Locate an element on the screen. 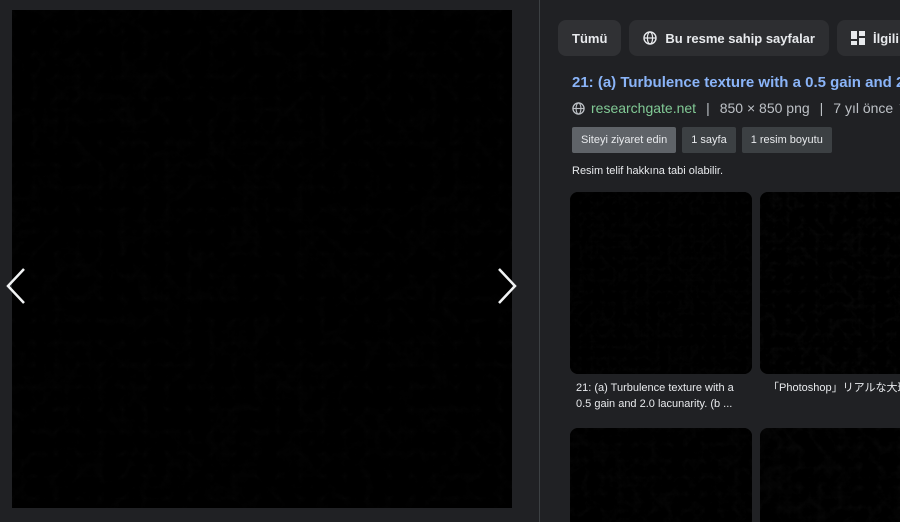  tab-all: Tümü is located at coordinates (590, 38).